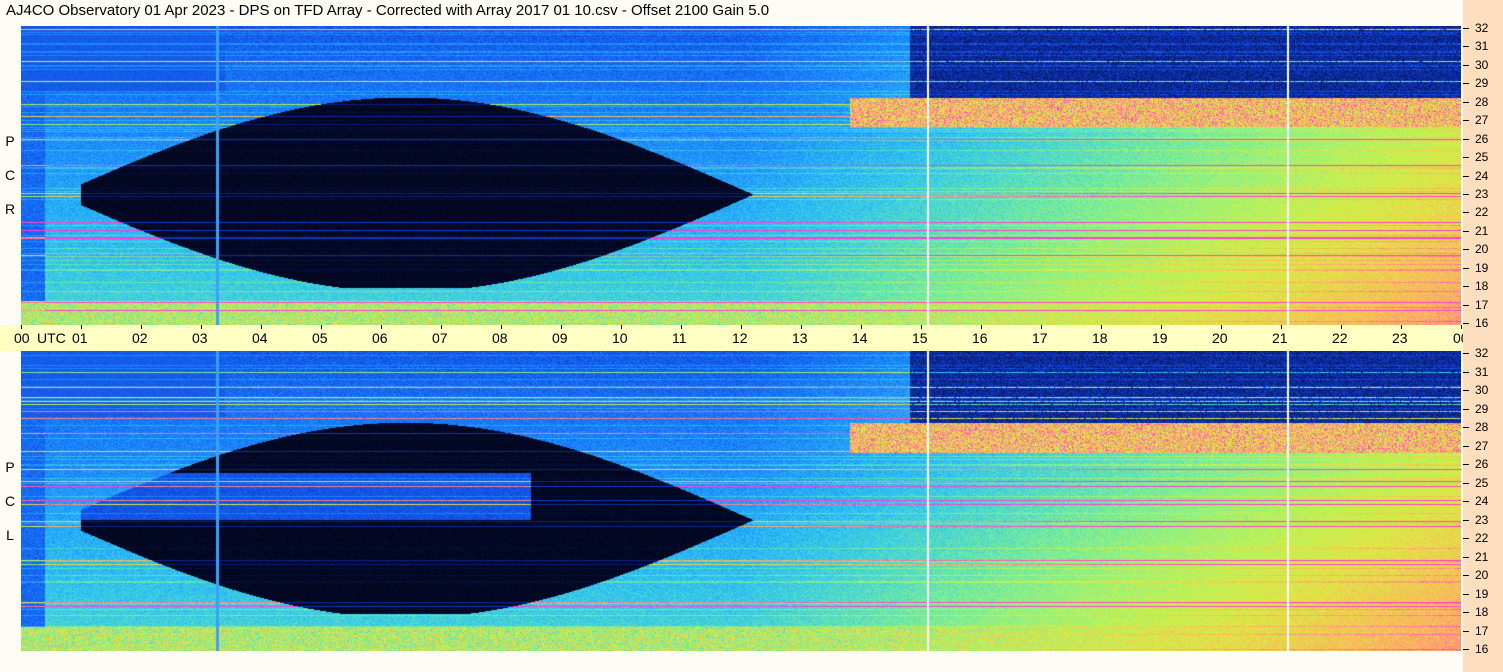 Image resolution: width=1503 pixels, height=672 pixels. Describe the element at coordinates (10, 535) in the screenshot. I see `side-letter: L` at that location.